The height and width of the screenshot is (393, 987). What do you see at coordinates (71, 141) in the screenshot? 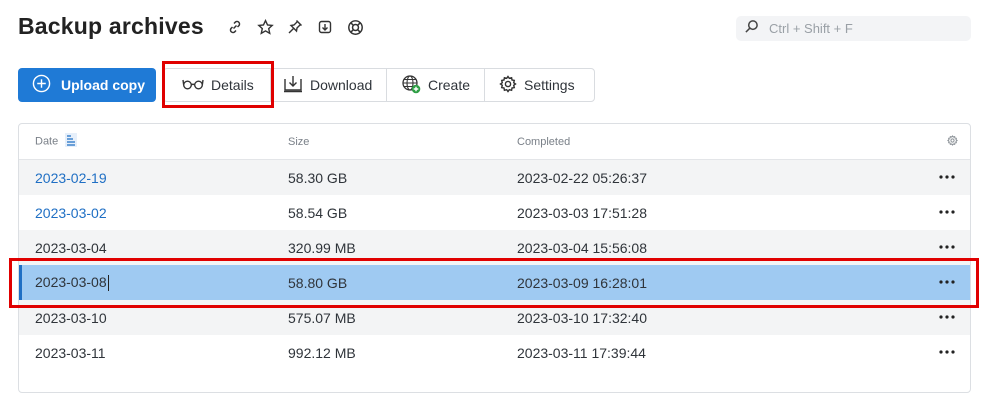
I see `sort-ascending-icon` at bounding box center [71, 141].